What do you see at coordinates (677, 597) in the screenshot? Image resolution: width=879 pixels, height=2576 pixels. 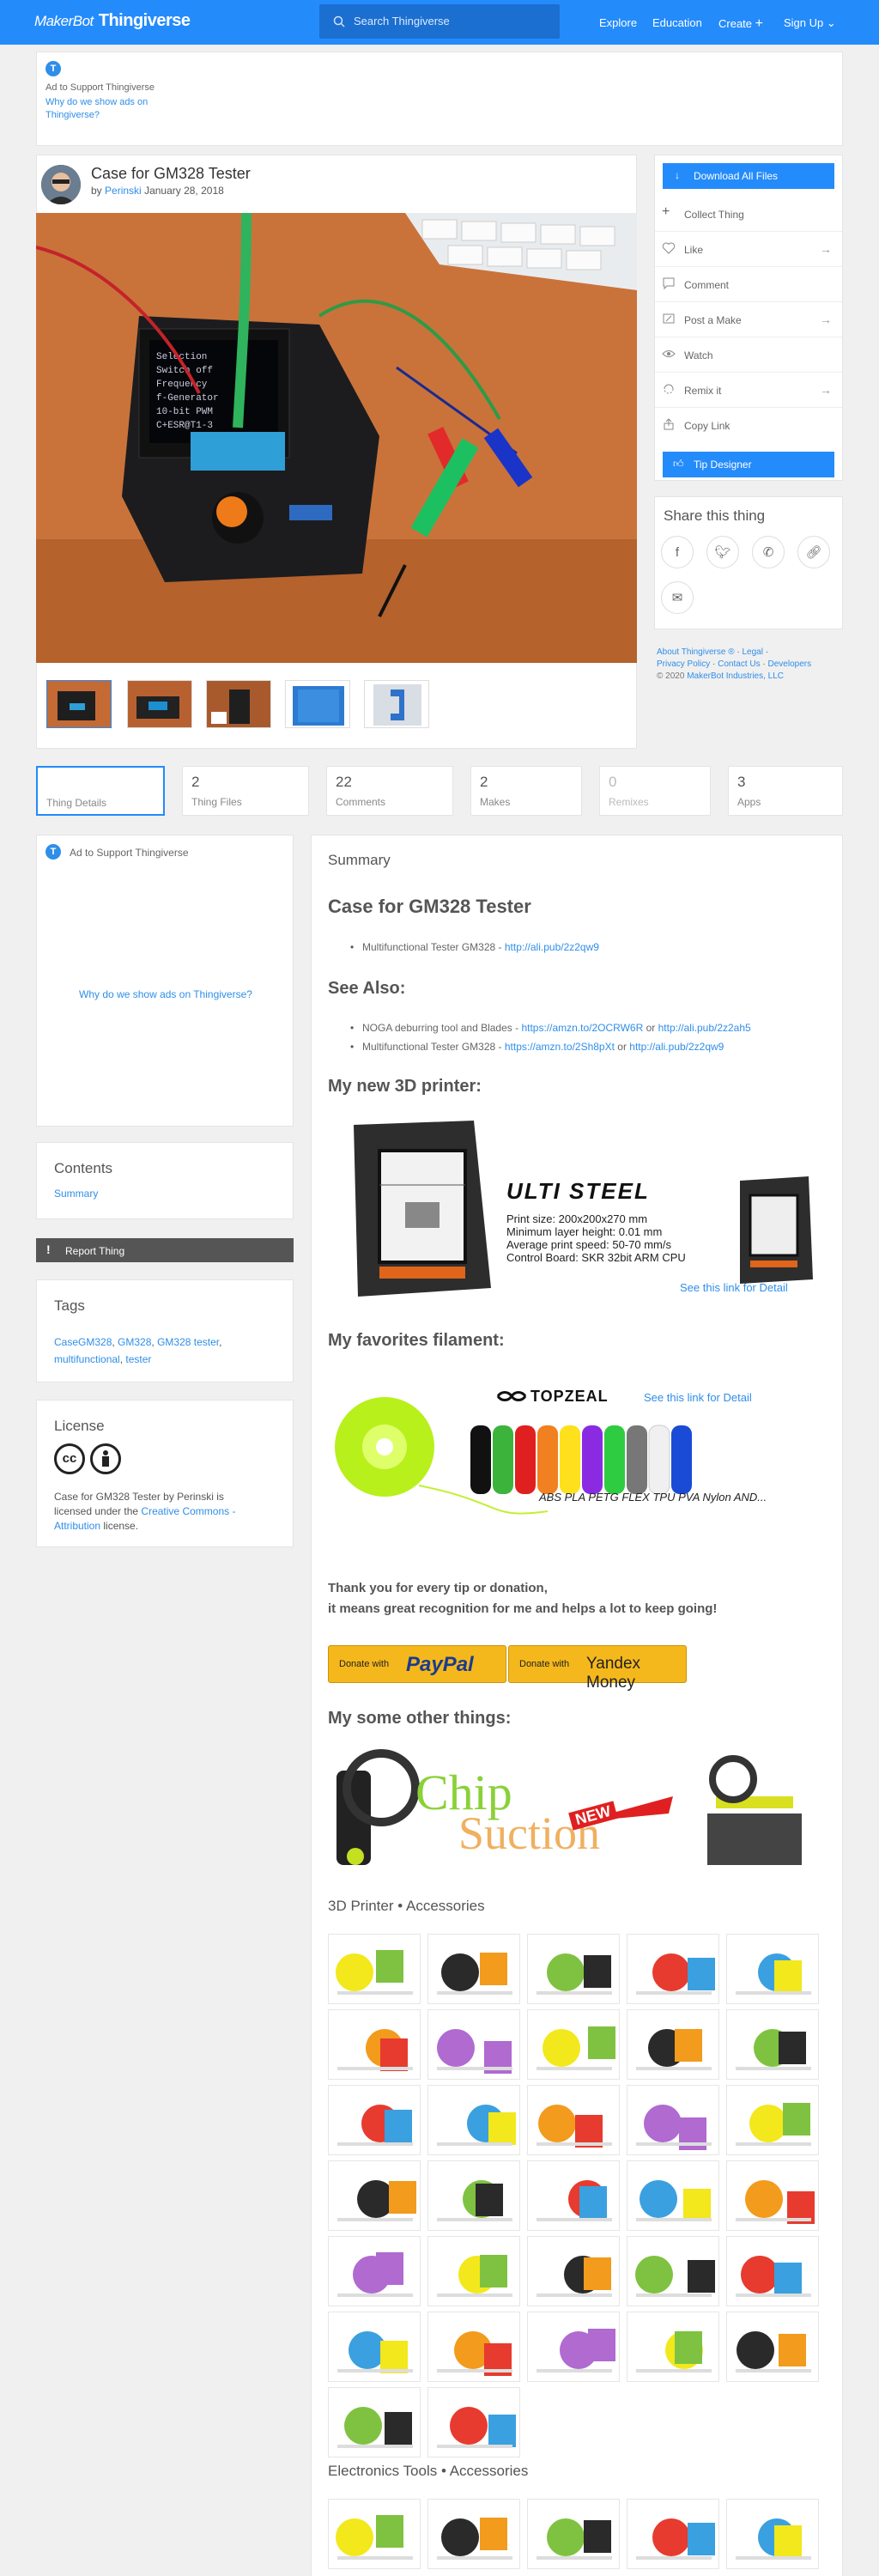 I see `mail-icon: ✉` at bounding box center [677, 597].